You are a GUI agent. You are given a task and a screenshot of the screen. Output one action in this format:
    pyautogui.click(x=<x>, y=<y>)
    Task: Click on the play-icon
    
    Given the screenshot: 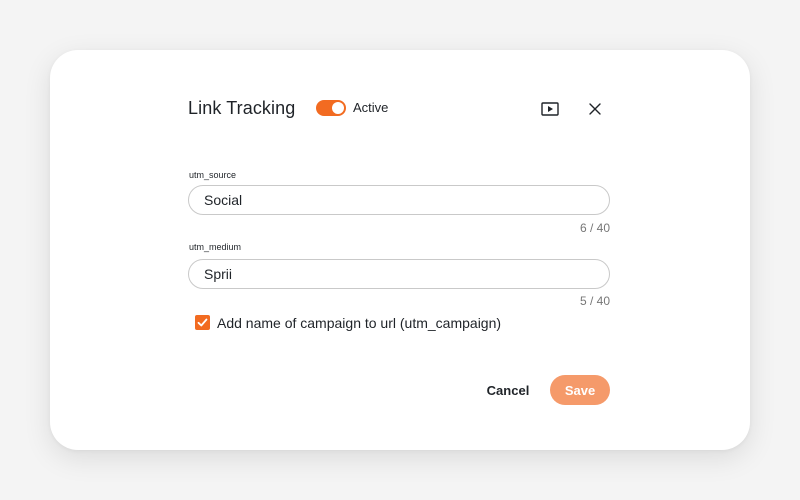 What is the action you would take?
    pyautogui.click(x=550, y=109)
    